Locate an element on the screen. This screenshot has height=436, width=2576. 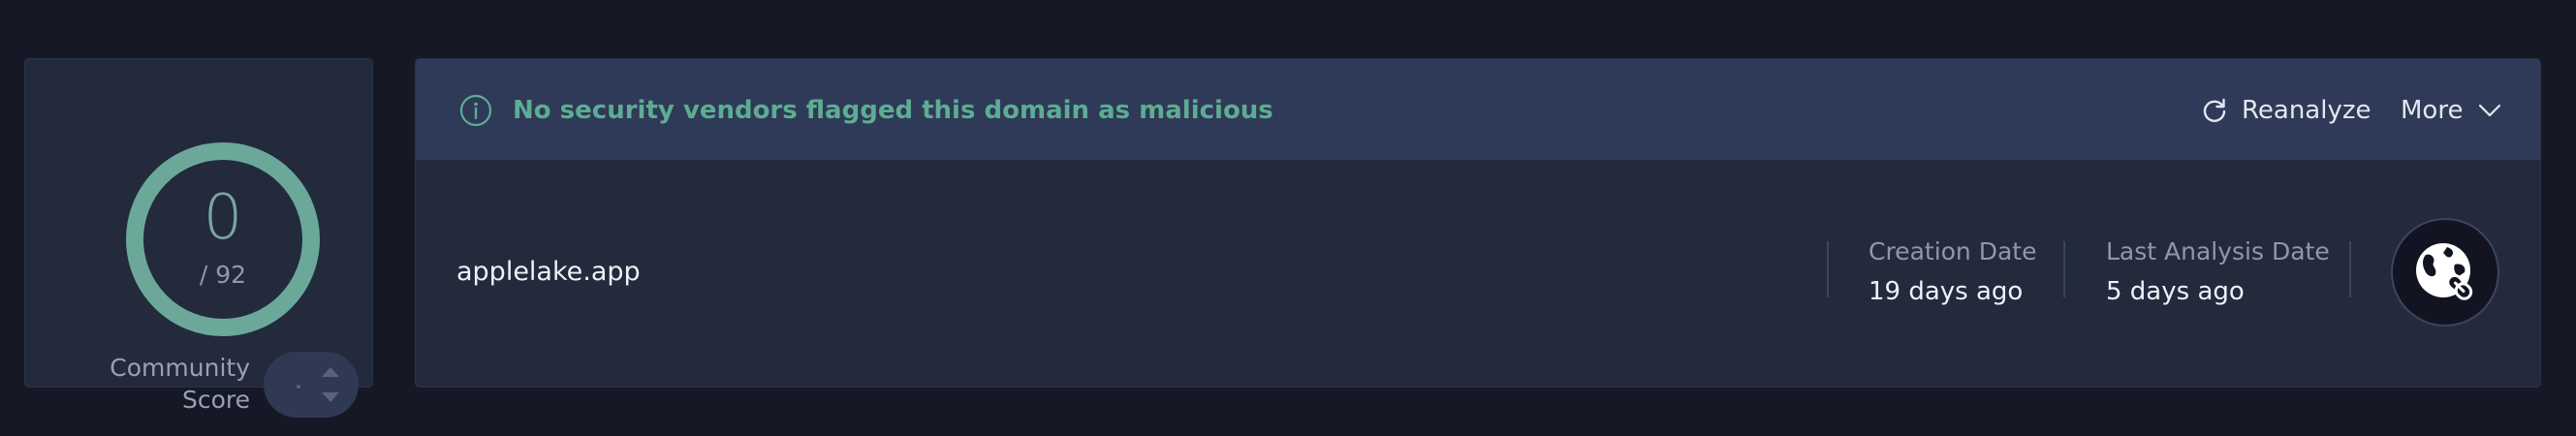
community-score-dot is located at coordinates (298, 387).